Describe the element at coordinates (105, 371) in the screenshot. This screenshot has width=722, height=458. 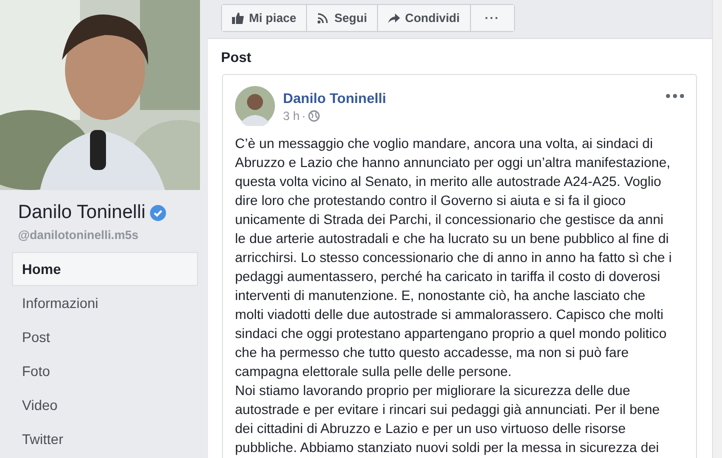
I see `nav-item: Foto` at that location.